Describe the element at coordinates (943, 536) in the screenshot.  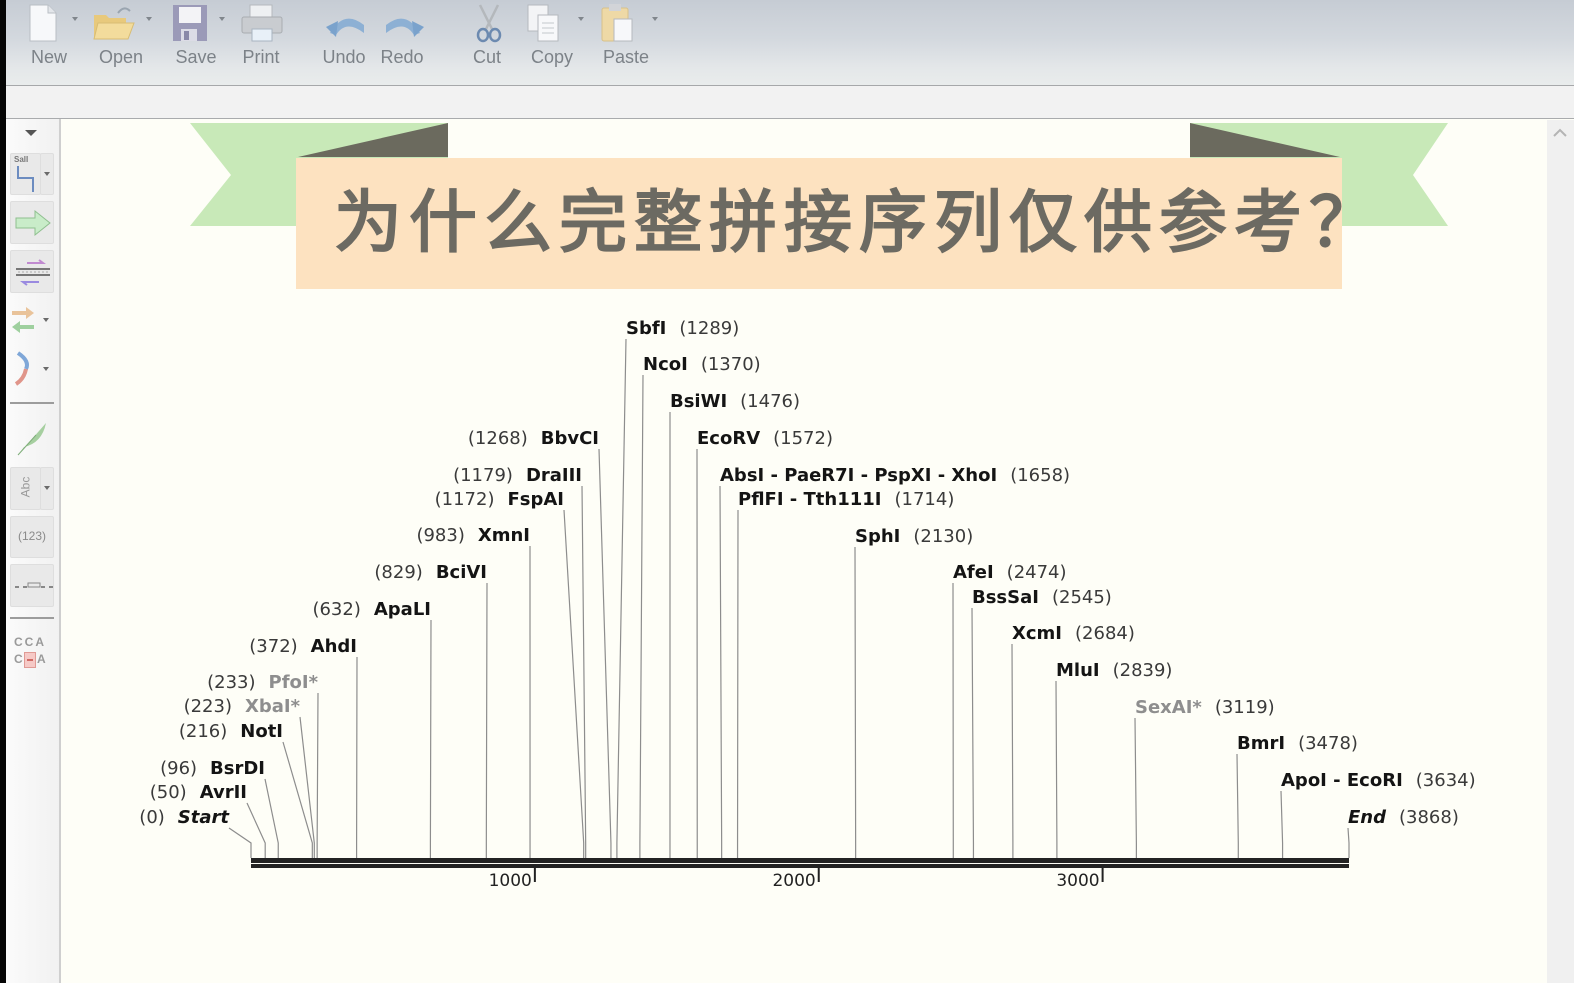
I see `site-position: (2130)` at that location.